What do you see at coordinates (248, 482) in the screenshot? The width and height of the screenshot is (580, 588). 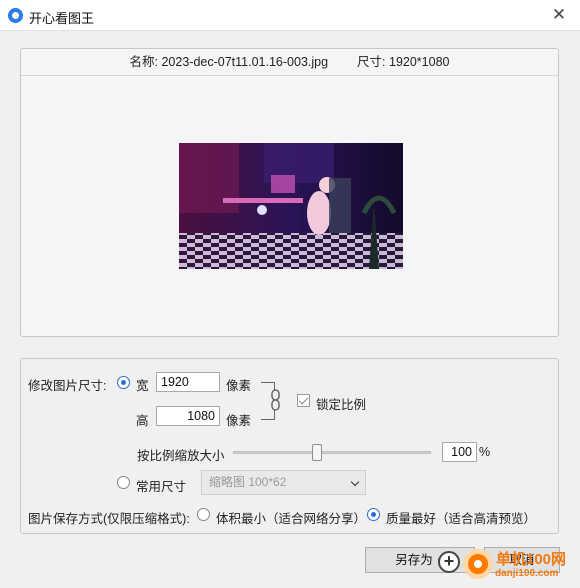 I see `common-size-value: 缩略图 100*62` at bounding box center [248, 482].